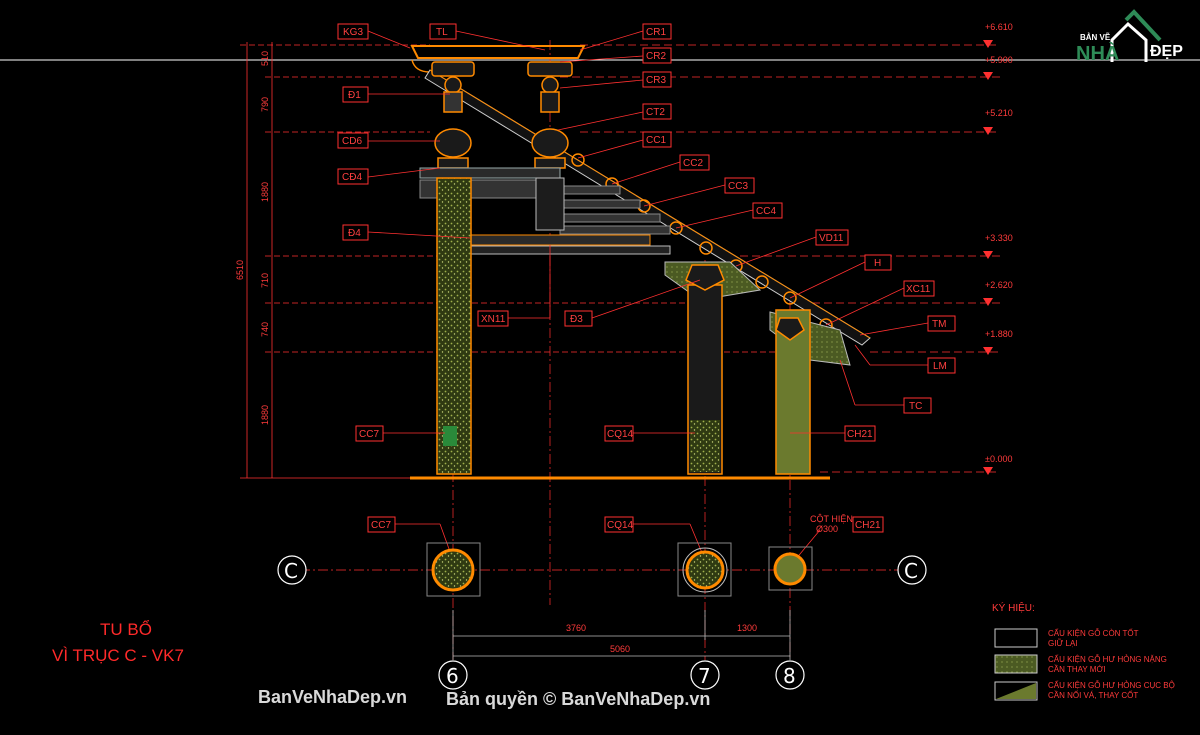 The height and width of the screenshot is (735, 1200). I want to click on legend-item1-line2: GIỮ LẠI, so click(1063, 643).